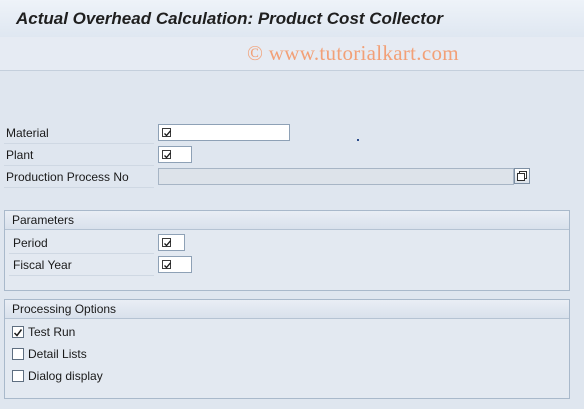 This screenshot has width=584, height=409. I want to click on processing-options-group-header: Processing Options, so click(287, 309).